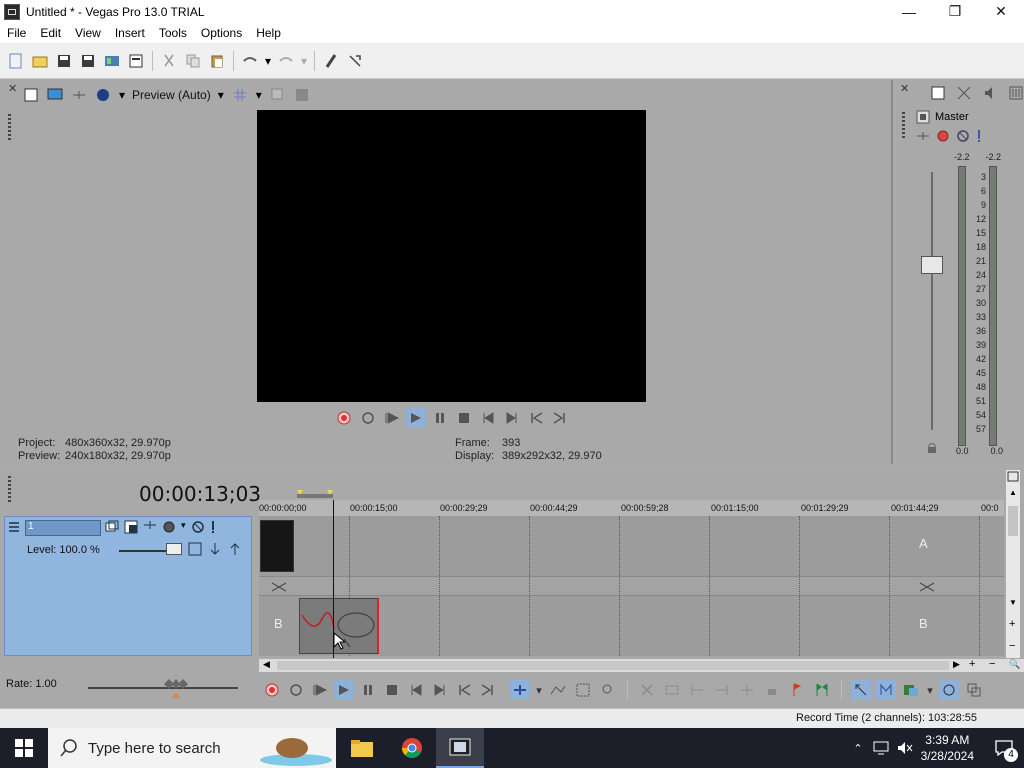  Describe the element at coordinates (193, 61) in the screenshot. I see `copy-icon` at that location.